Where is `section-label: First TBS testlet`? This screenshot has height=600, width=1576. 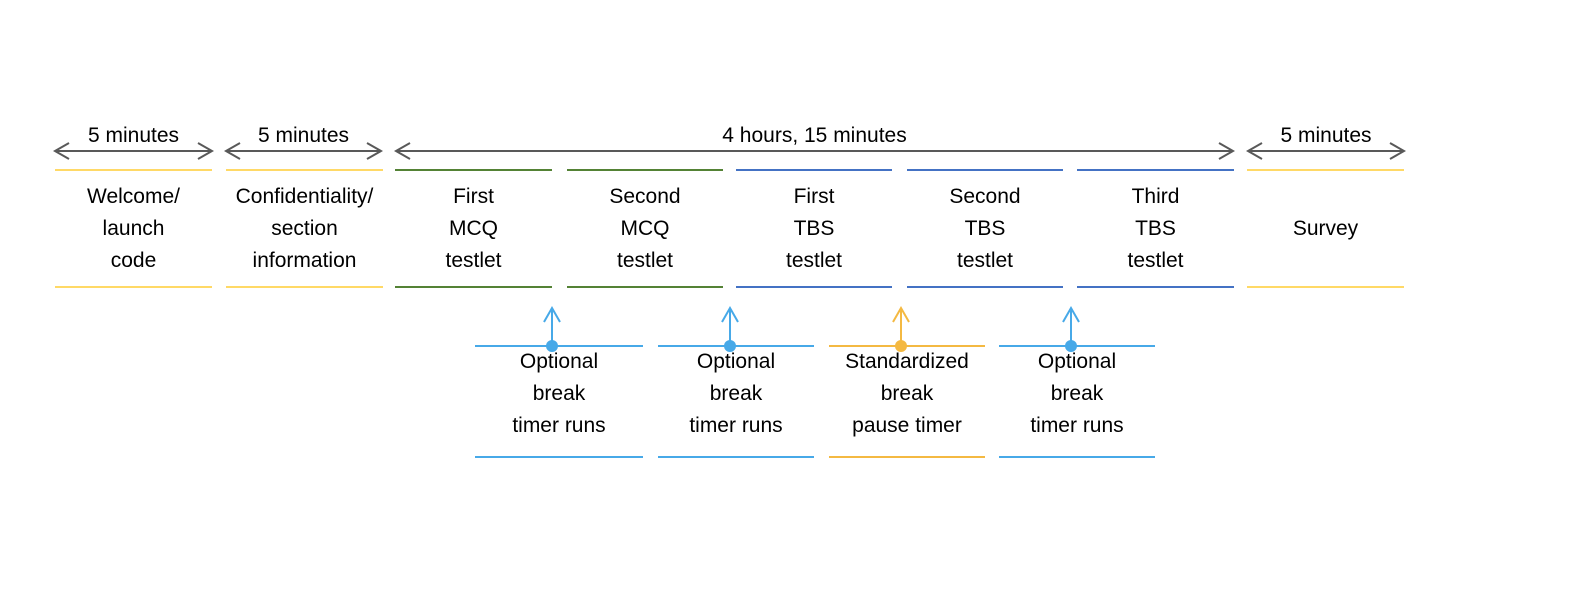 section-label: First TBS testlet is located at coordinates (814, 228).